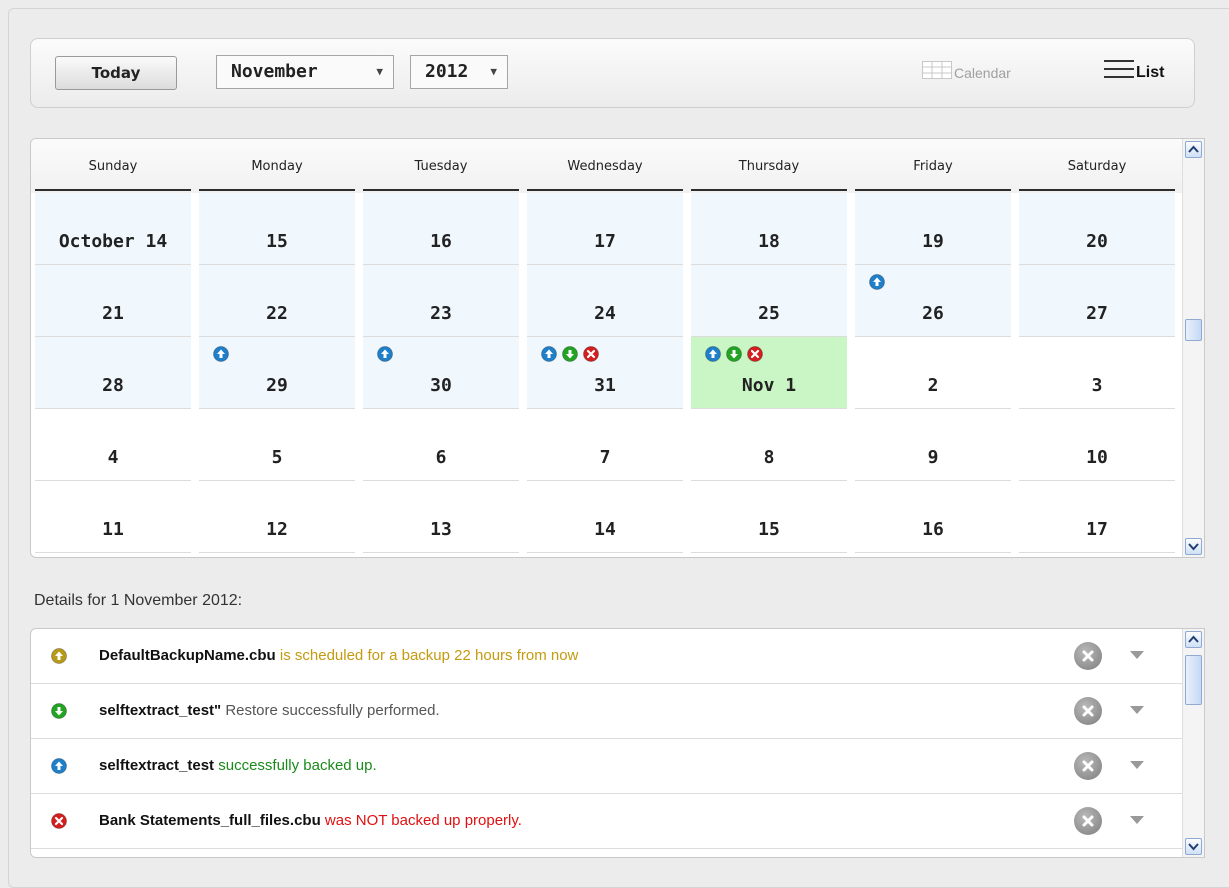 The image size is (1229, 888). Describe the element at coordinates (933, 373) in the screenshot. I see `day-cell: 2` at that location.